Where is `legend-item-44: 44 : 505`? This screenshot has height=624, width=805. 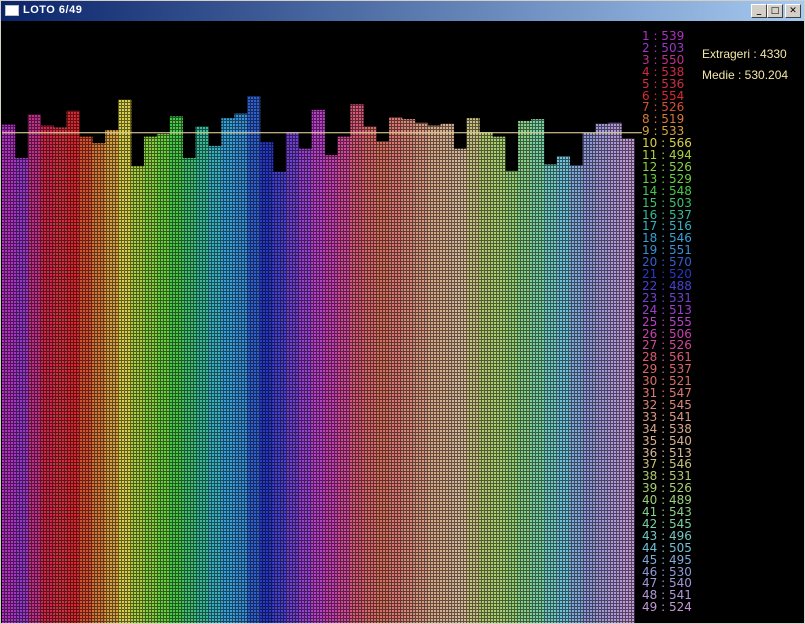 legend-item-44: 44 : 505 is located at coordinates (667, 547).